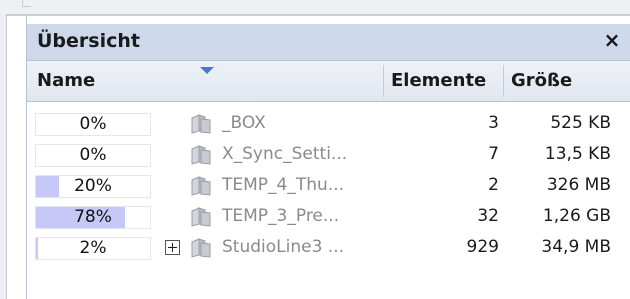 The width and height of the screenshot is (630, 299). Describe the element at coordinates (88, 41) in the screenshot. I see `panel-title: Übersicht` at that location.